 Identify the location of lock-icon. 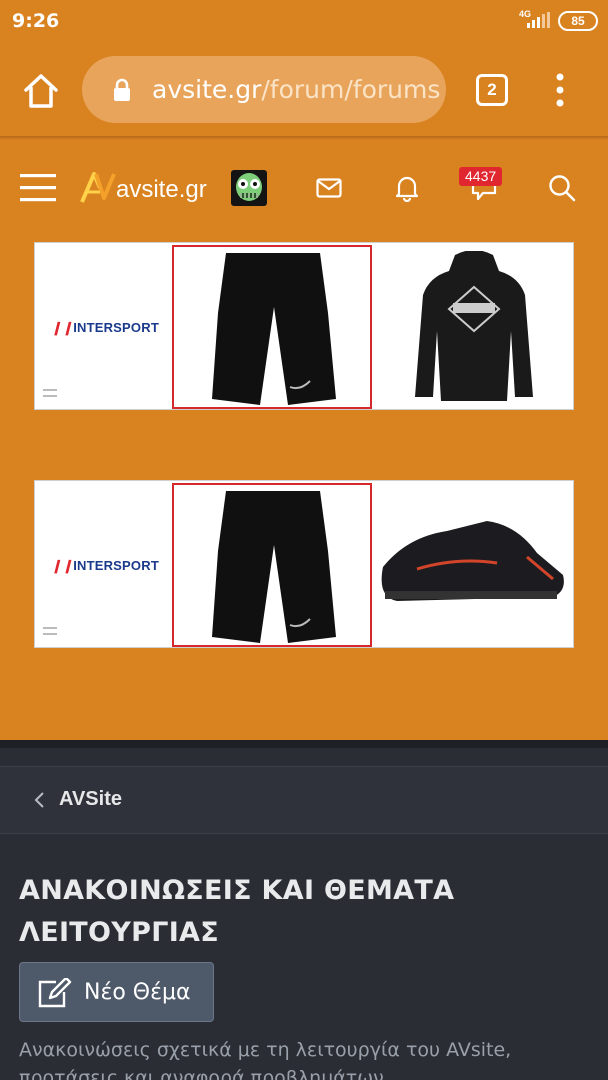
(122, 89).